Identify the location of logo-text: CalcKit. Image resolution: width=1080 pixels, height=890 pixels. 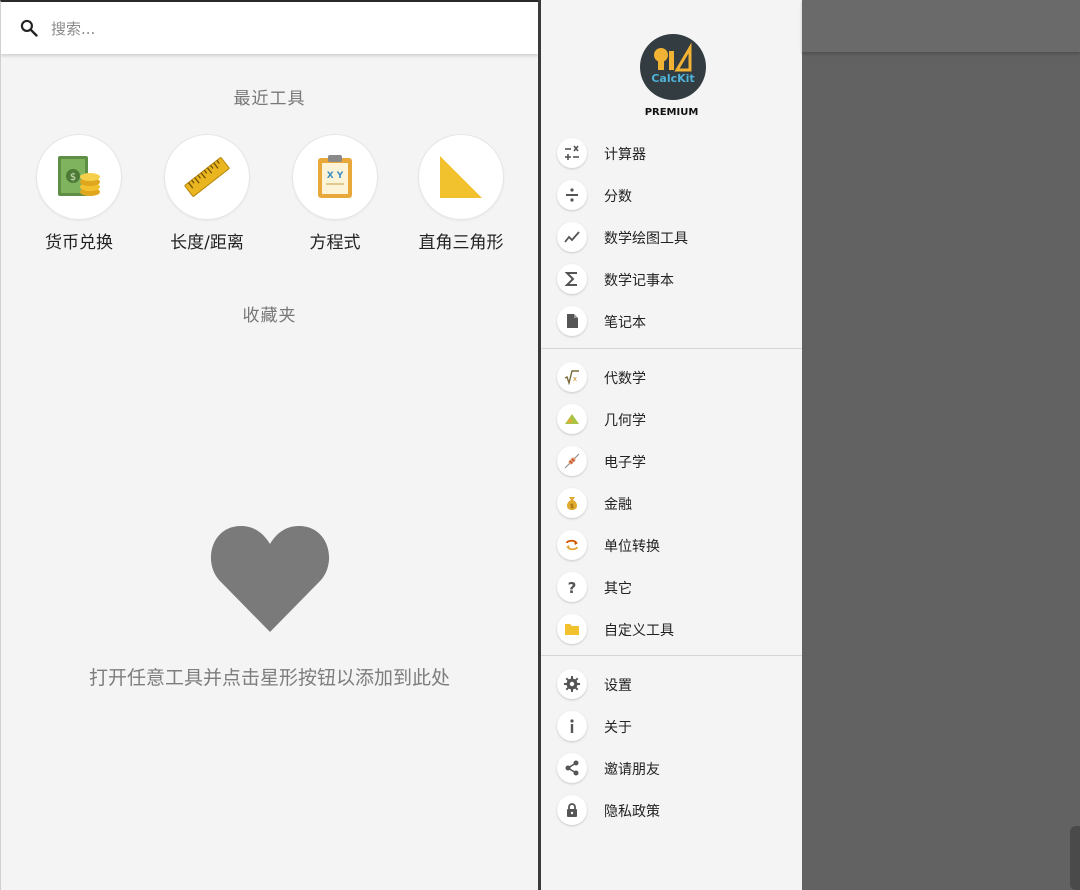
(672, 78).